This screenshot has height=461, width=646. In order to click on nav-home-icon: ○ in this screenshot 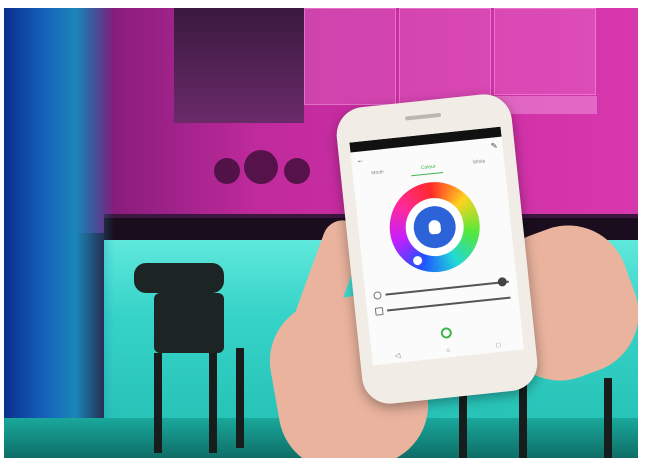, I will do `click(448, 350)`.